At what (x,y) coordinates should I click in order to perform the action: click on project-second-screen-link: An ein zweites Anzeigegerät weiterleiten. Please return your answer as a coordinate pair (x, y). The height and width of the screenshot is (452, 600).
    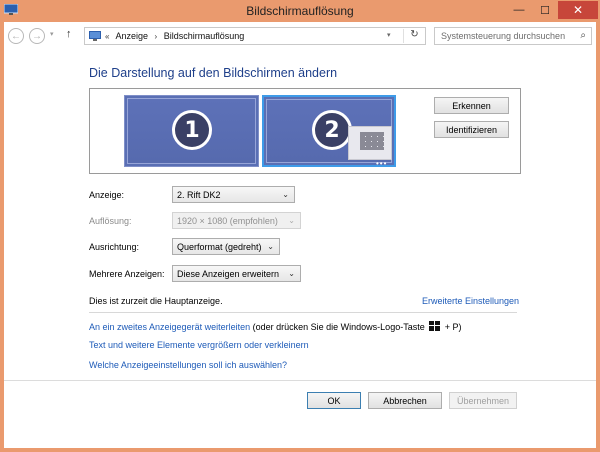
    Looking at the image, I should click on (169, 327).